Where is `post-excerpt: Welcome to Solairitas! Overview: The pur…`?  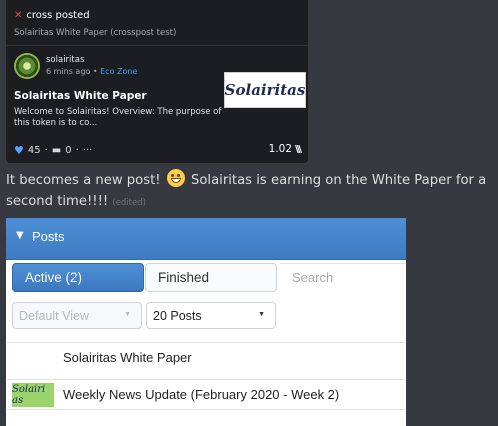
post-excerpt: Welcome to Solairitas! Overview: The pur… is located at coordinates (119, 118).